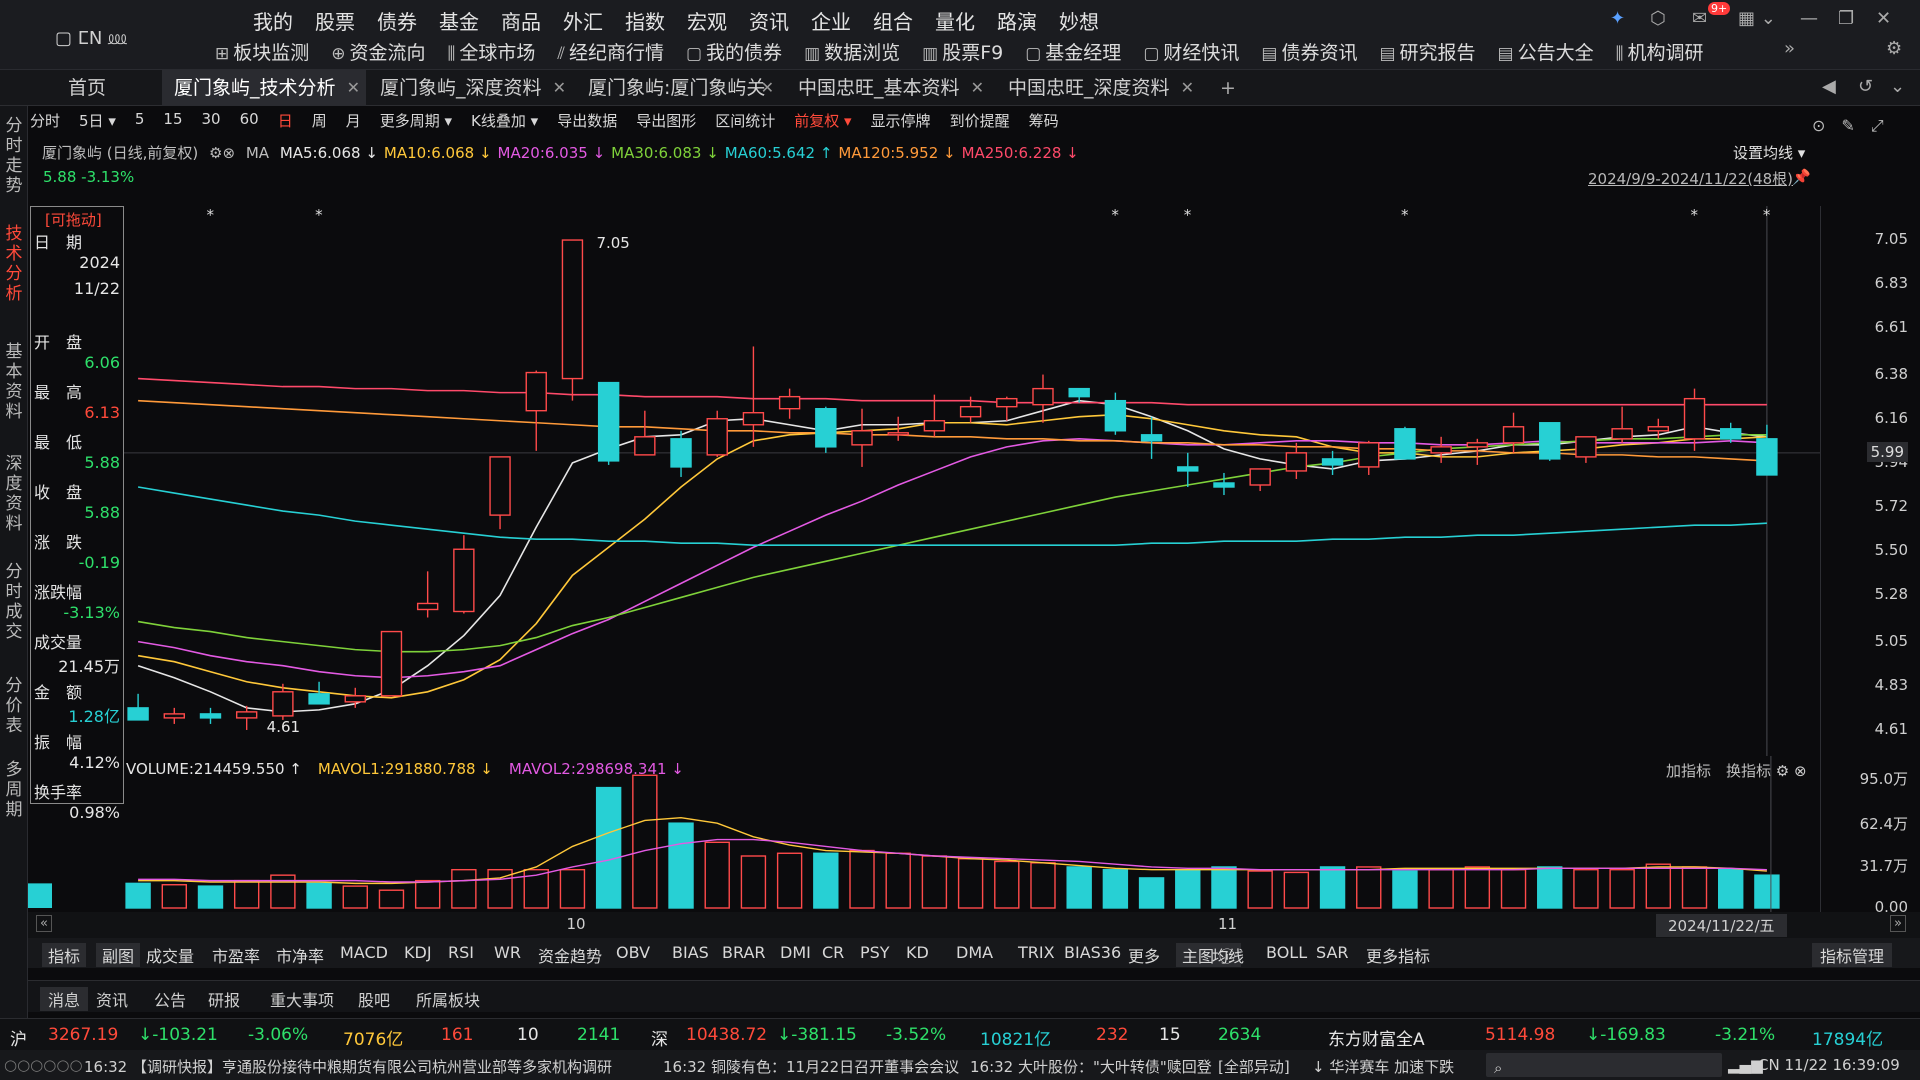  Describe the element at coordinates (170, 955) in the screenshot. I see `indicator-tab: 成交量` at that location.